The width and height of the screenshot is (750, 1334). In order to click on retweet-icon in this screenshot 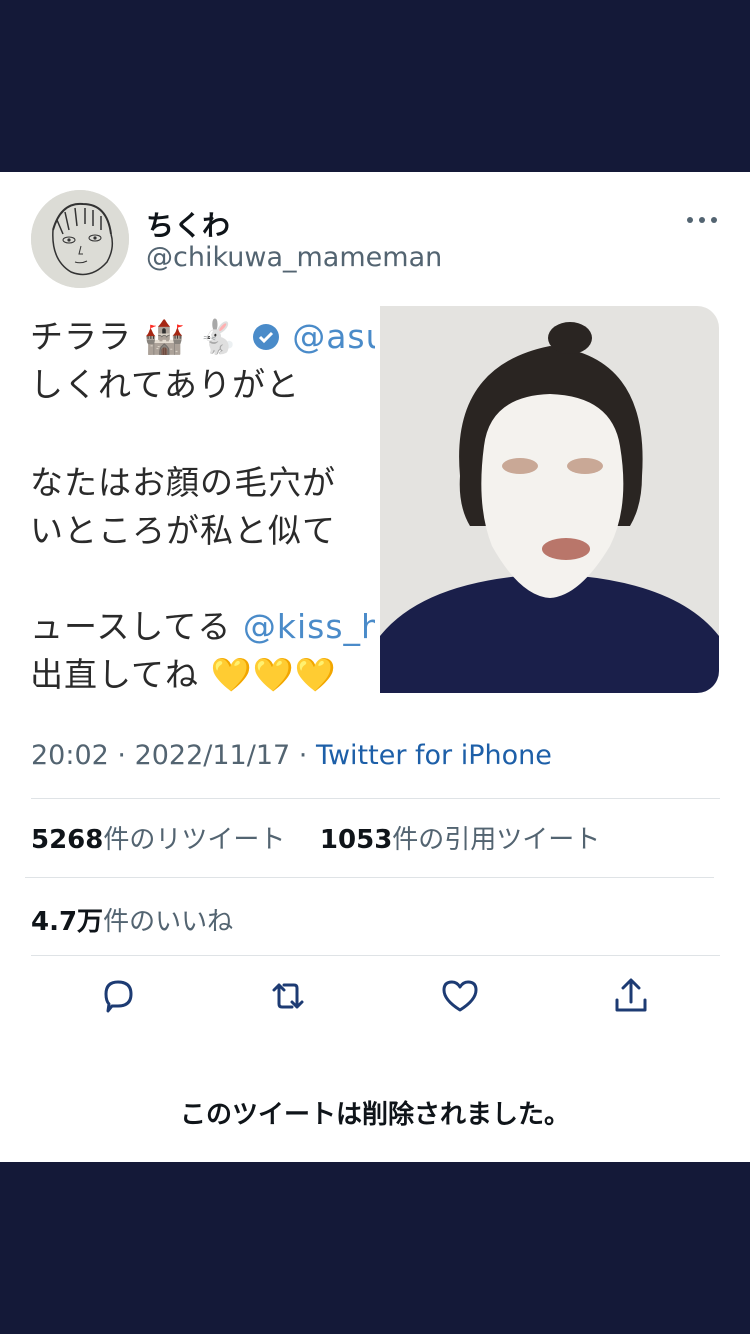, I will do `click(288, 996)`.